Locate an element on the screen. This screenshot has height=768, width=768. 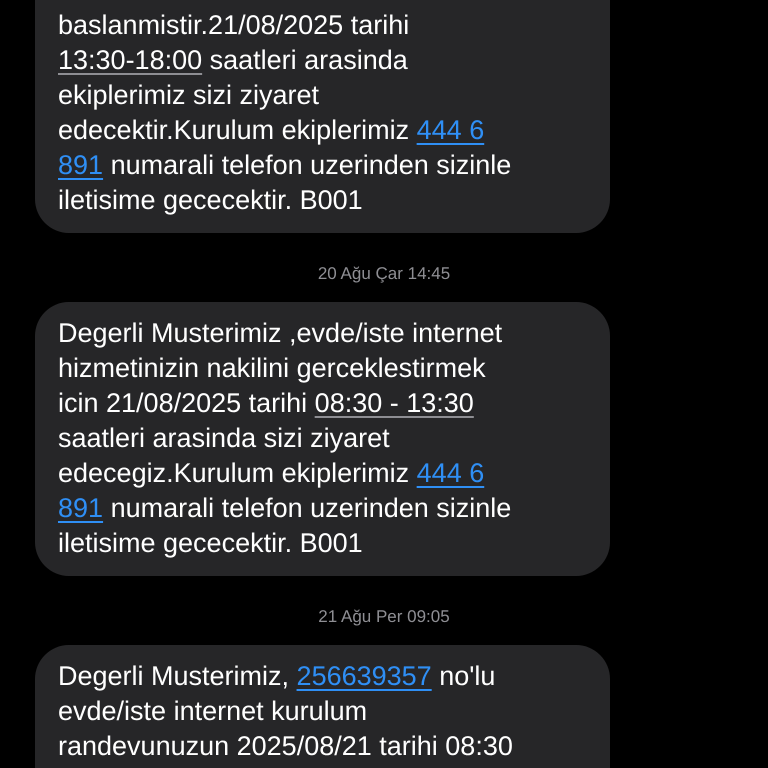
message-text: Degerli Musterimiz, 256639357 no'lu evde/iste internet kurulum randevunuzun 2025/08/21 tarihi 08:30 is located at coordinates (286, 711).